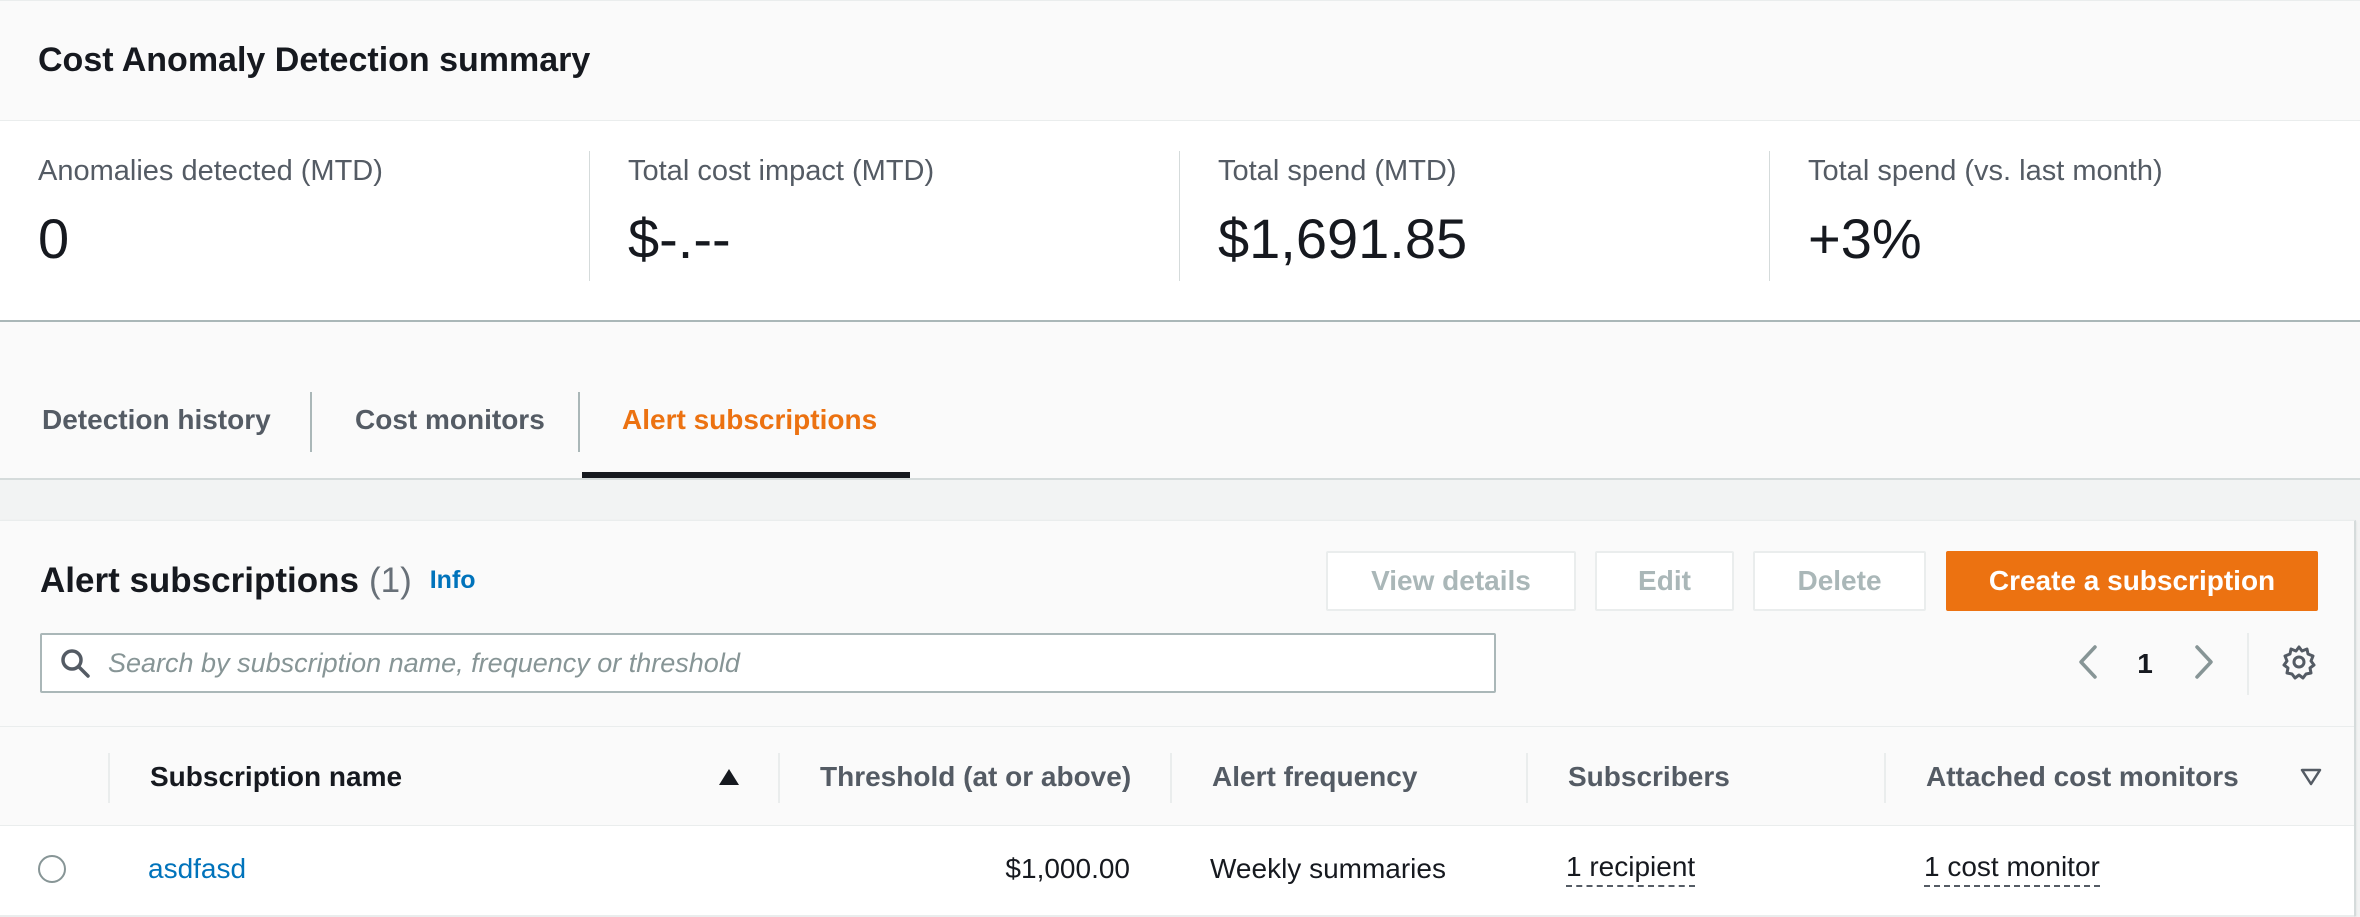 This screenshot has height=917, width=2360. What do you see at coordinates (54, 238) in the screenshot?
I see `metric-value: 0` at bounding box center [54, 238].